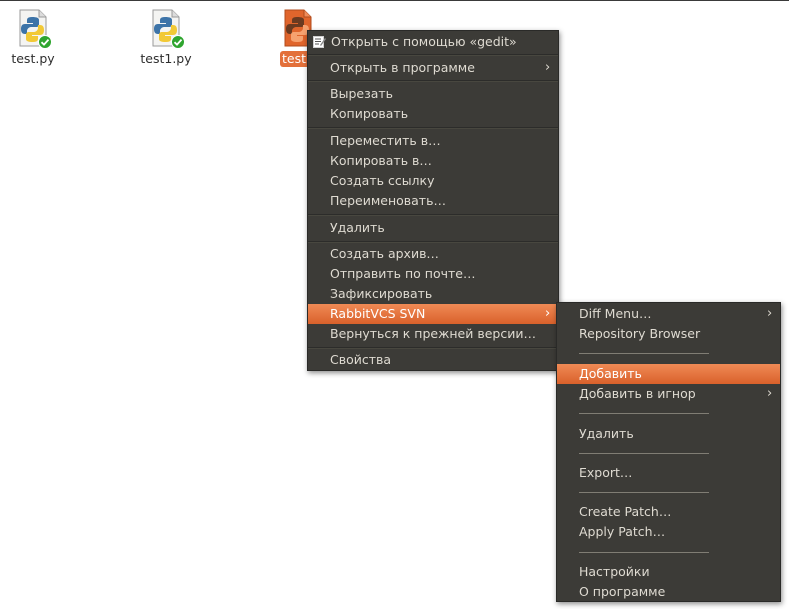  I want to click on menu-item-open-with-program: Открыть в программе ›, so click(433, 68).